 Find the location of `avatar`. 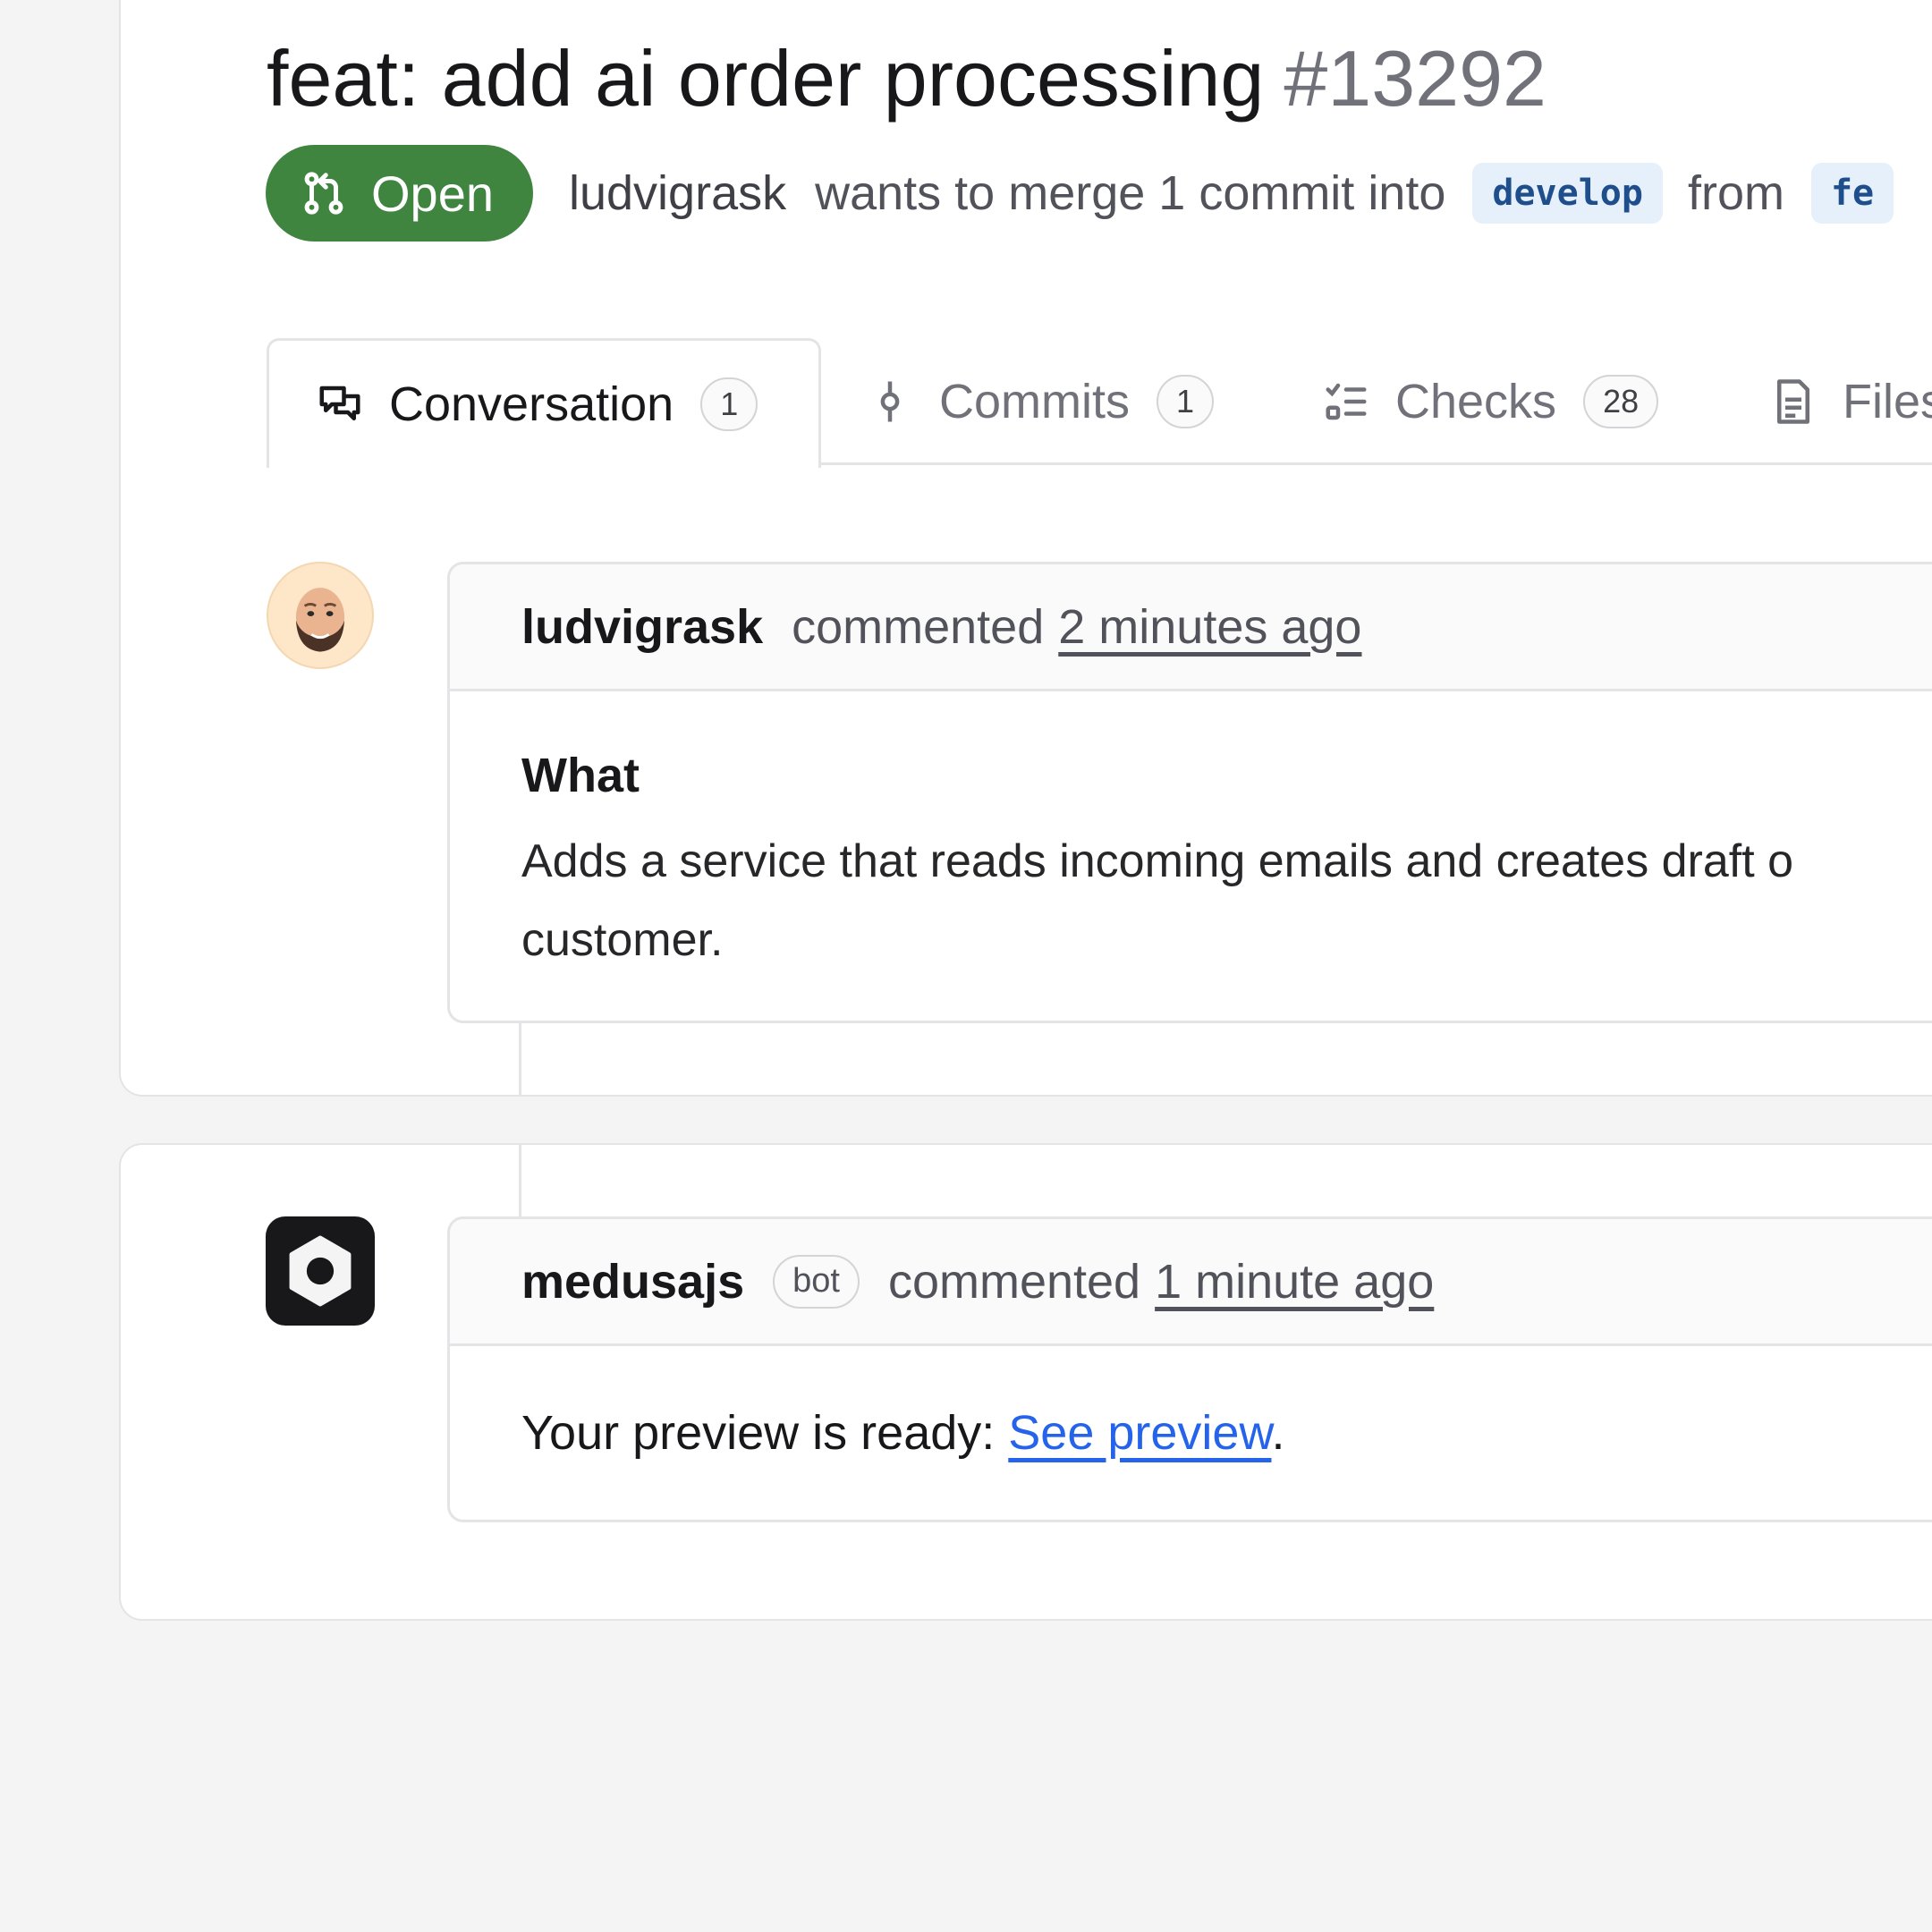

avatar is located at coordinates (320, 615).